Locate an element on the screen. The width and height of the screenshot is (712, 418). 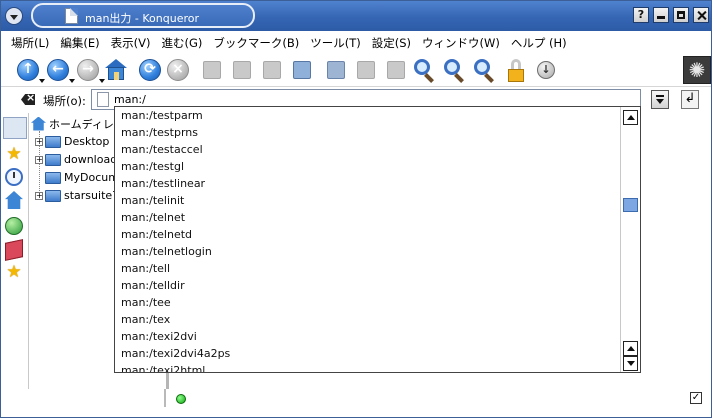
location-history-dropdown is located at coordinates (660, 99).